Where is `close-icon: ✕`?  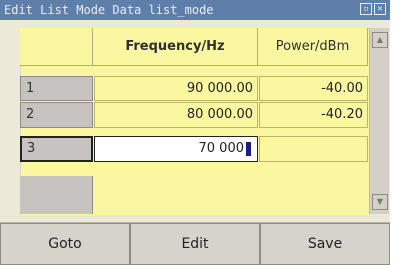
close-icon: ✕ is located at coordinates (380, 9).